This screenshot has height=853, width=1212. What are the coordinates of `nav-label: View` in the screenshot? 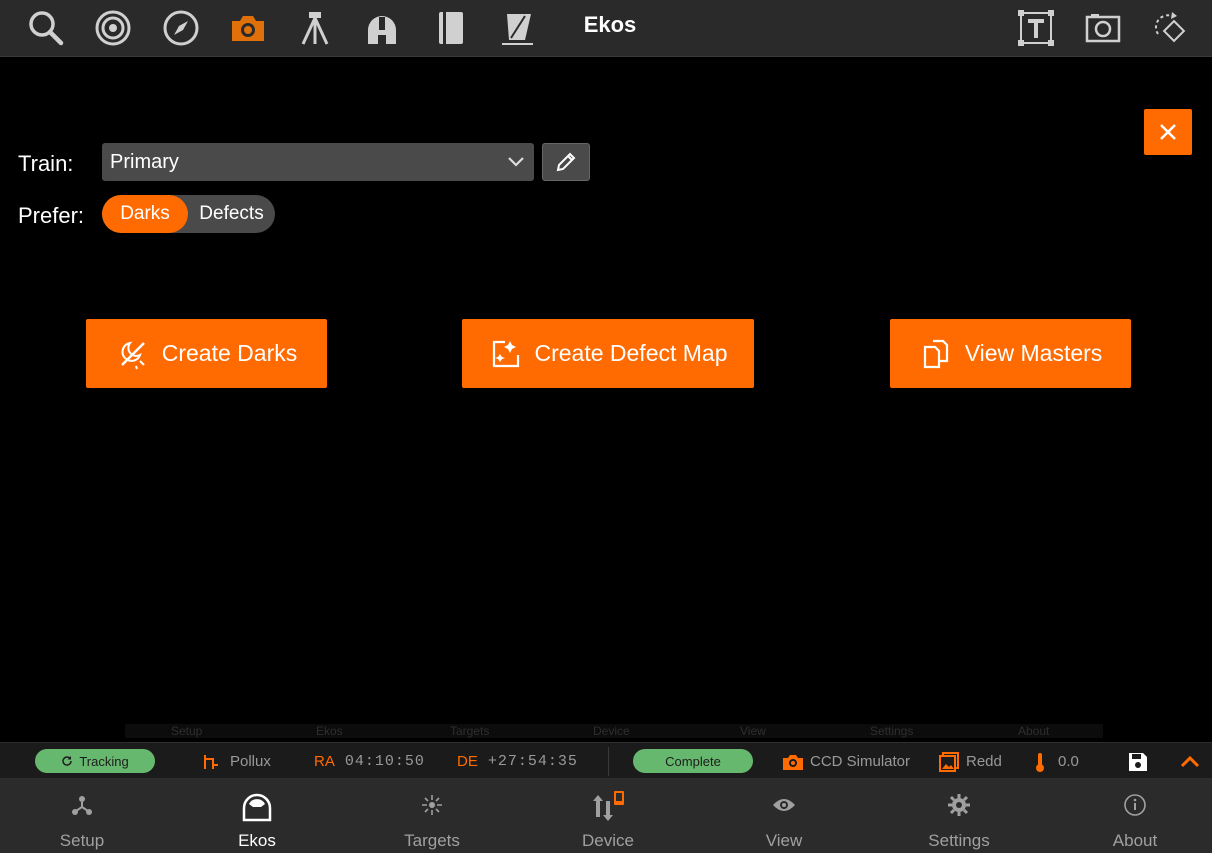 It's located at (784, 840).